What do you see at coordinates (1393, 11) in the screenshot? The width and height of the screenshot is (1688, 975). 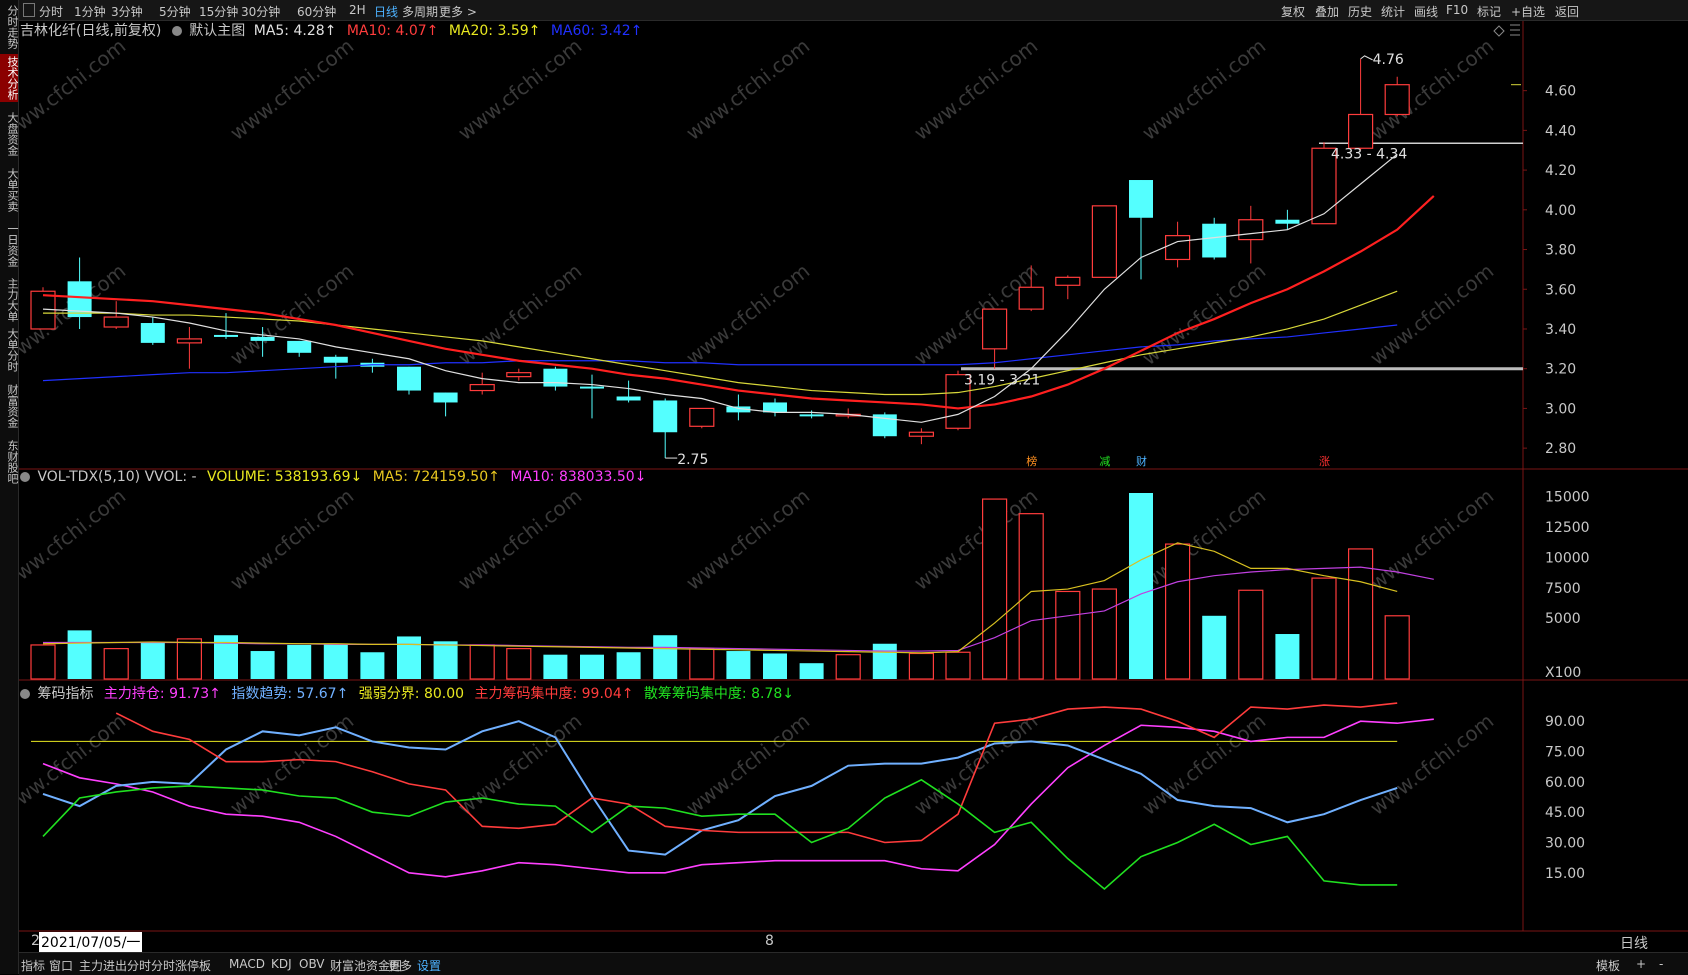 I see `toolbar-right-4: 统计` at bounding box center [1393, 11].